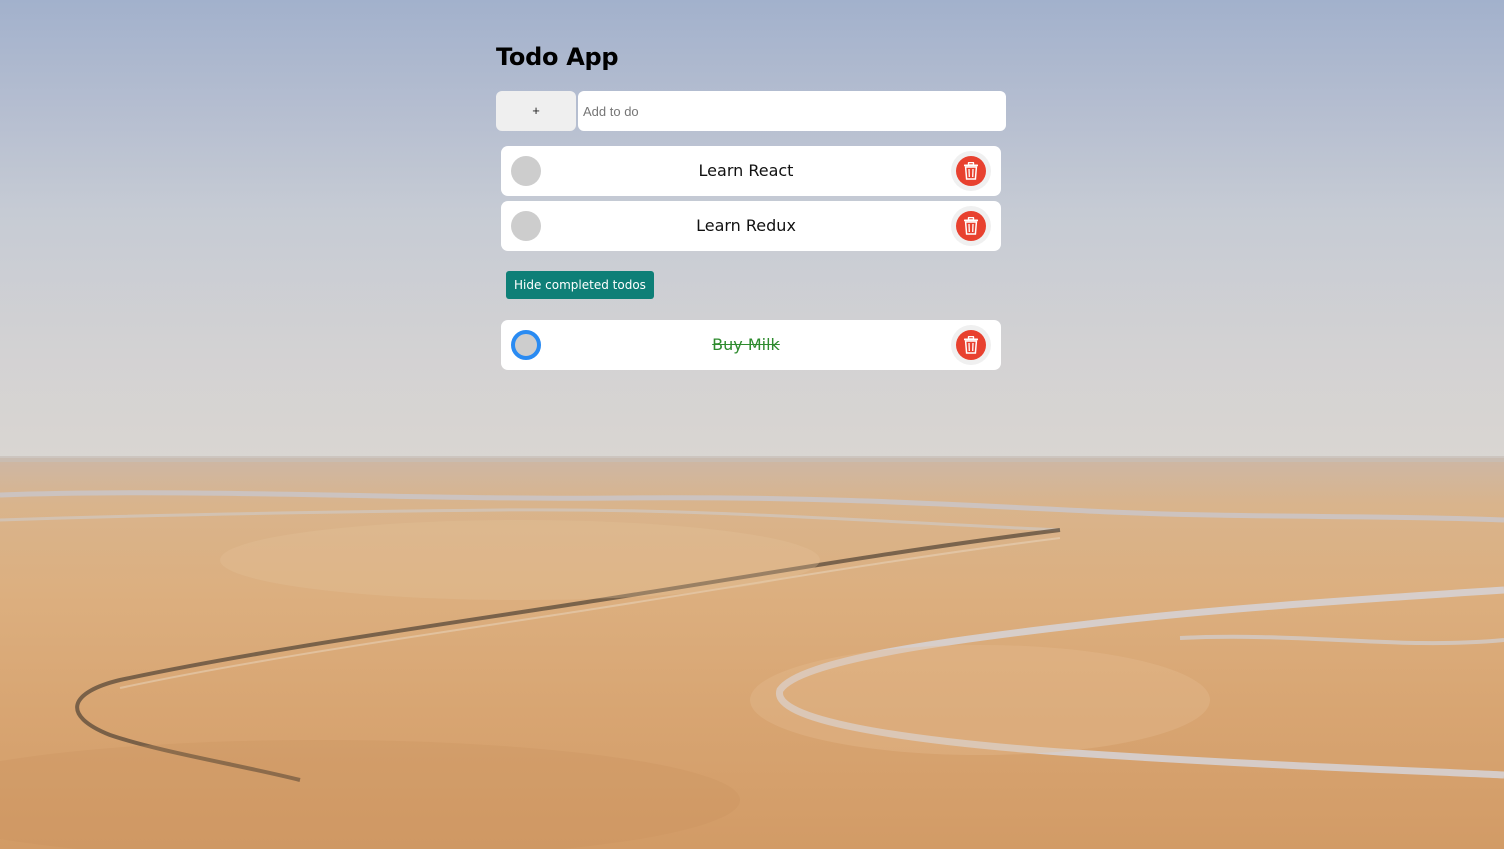 The height and width of the screenshot is (849, 1504). I want to click on todo-label: Learn Redux, so click(746, 225).